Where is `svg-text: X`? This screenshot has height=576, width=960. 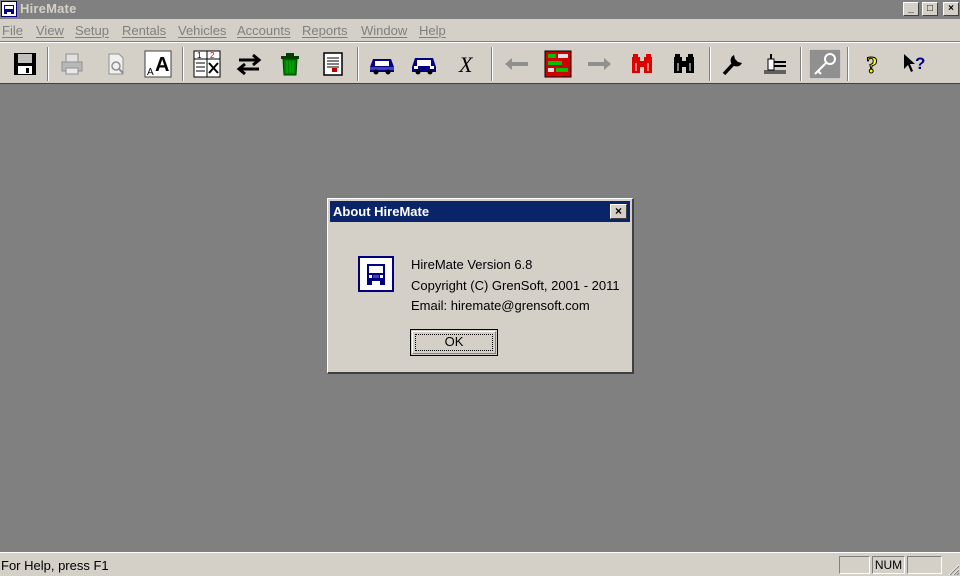
svg-text: X is located at coordinates (466, 64).